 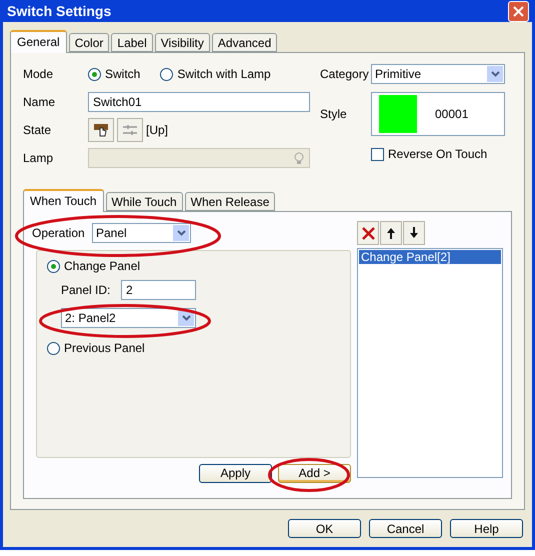 I want to click on hand-icon, so click(x=101, y=130).